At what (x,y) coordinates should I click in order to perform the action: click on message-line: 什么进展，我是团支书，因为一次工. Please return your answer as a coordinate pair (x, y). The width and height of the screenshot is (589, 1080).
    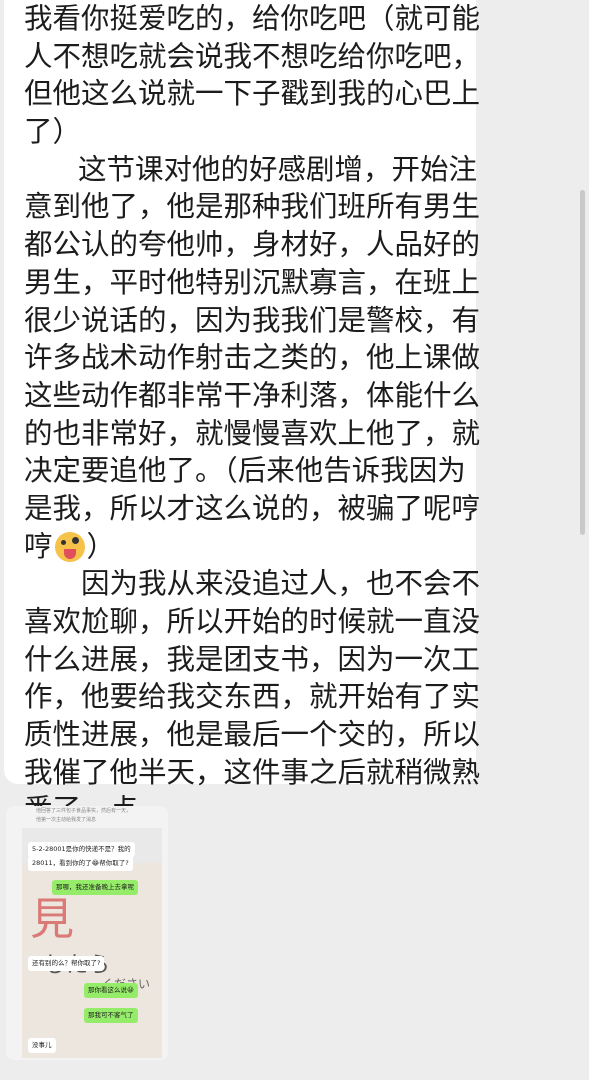
    Looking at the image, I should click on (252, 659).